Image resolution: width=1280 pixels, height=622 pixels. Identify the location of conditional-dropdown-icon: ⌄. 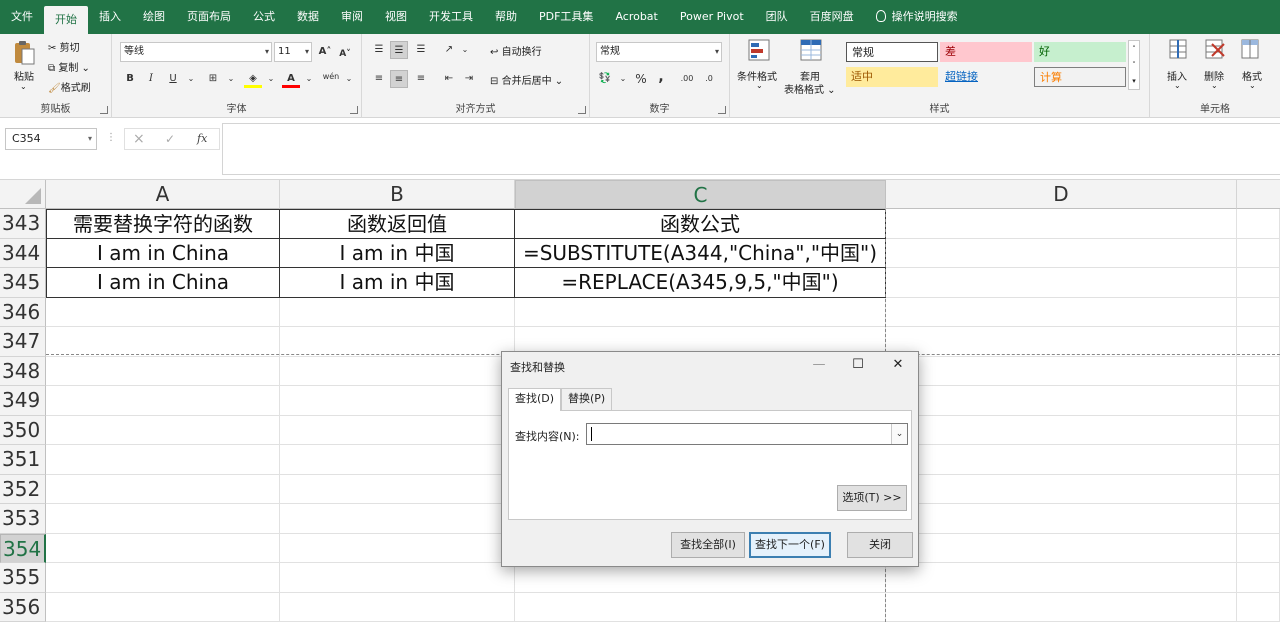
(759, 85).